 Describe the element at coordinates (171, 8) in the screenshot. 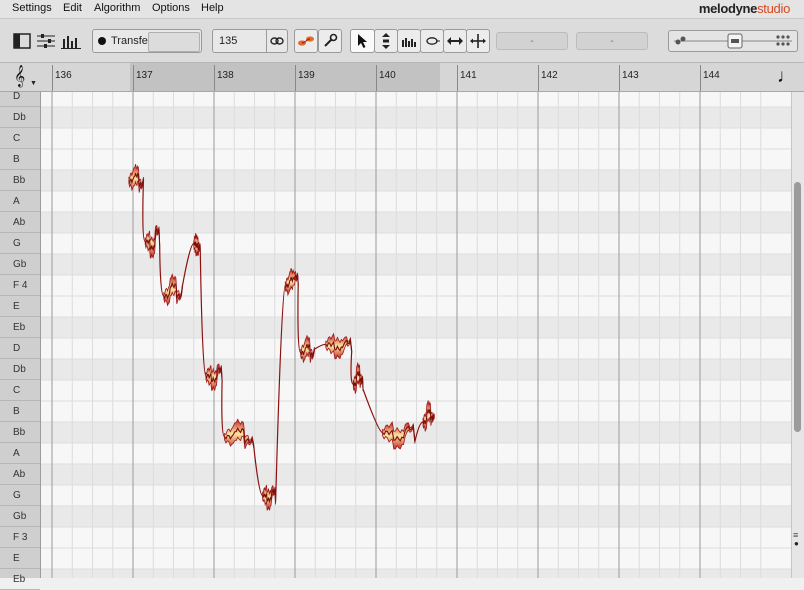

I see `menu-options: Options` at that location.